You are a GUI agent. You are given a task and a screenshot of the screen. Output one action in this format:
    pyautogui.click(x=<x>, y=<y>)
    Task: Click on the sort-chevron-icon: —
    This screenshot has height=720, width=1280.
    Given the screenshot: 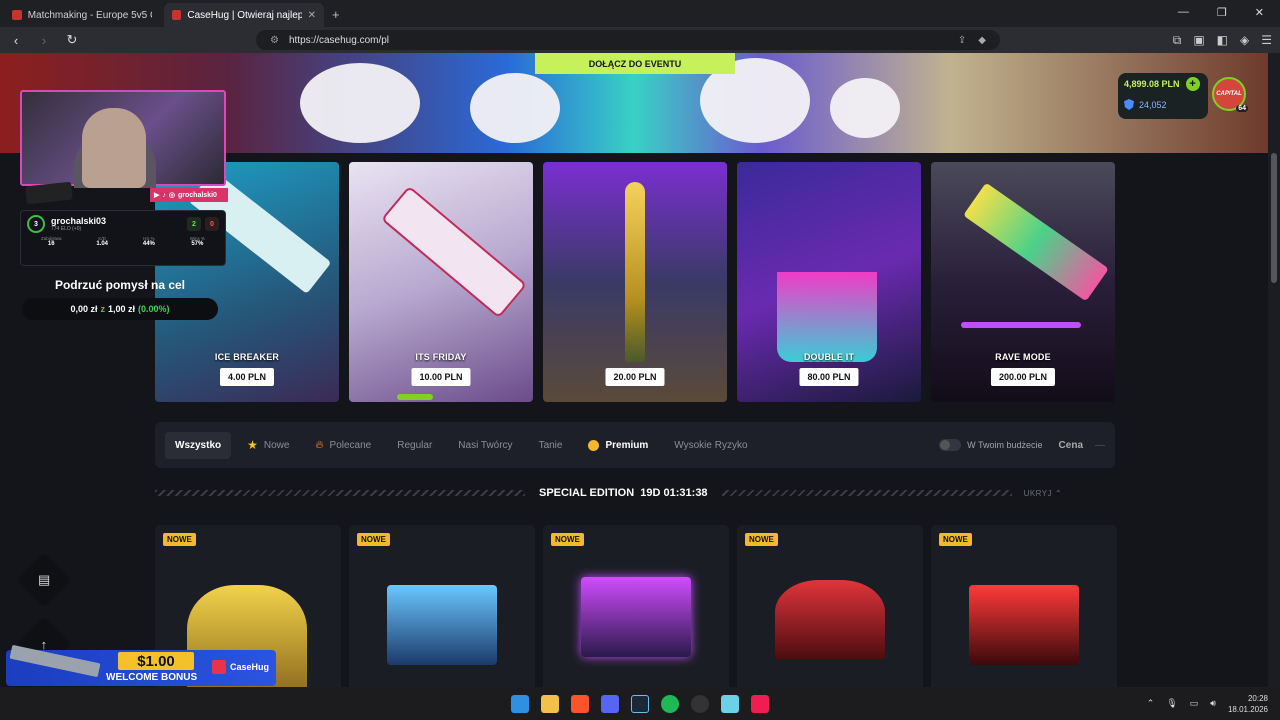 What is the action you would take?
    pyautogui.click(x=1100, y=445)
    